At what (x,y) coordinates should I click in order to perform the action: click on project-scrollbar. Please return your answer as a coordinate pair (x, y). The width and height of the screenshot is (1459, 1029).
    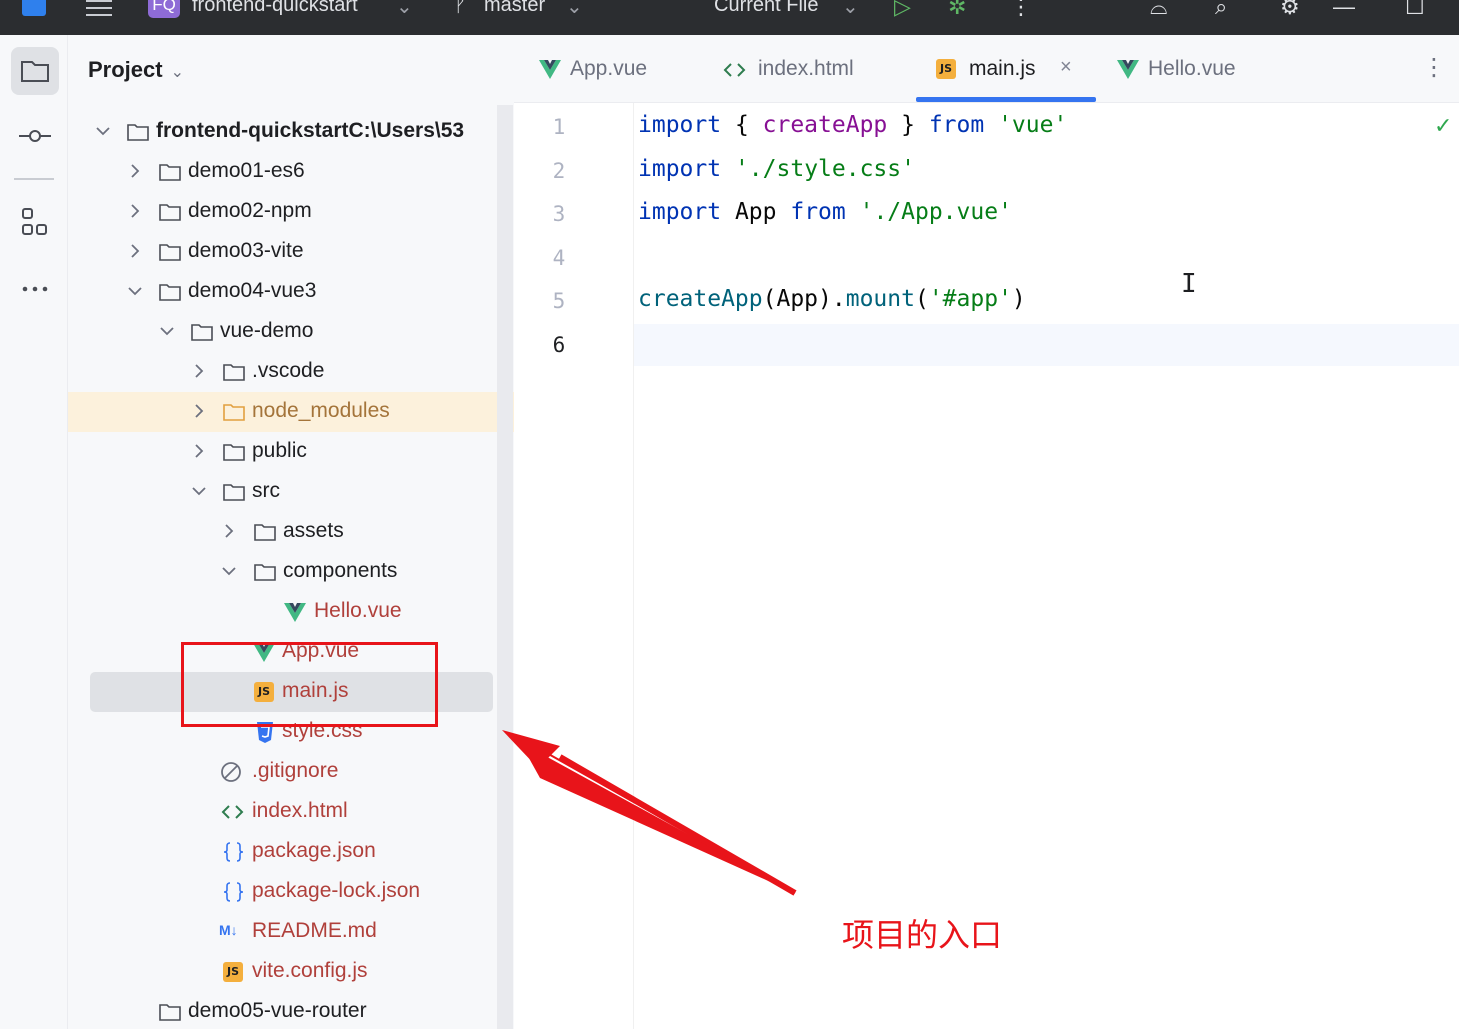
    Looking at the image, I should click on (505, 567).